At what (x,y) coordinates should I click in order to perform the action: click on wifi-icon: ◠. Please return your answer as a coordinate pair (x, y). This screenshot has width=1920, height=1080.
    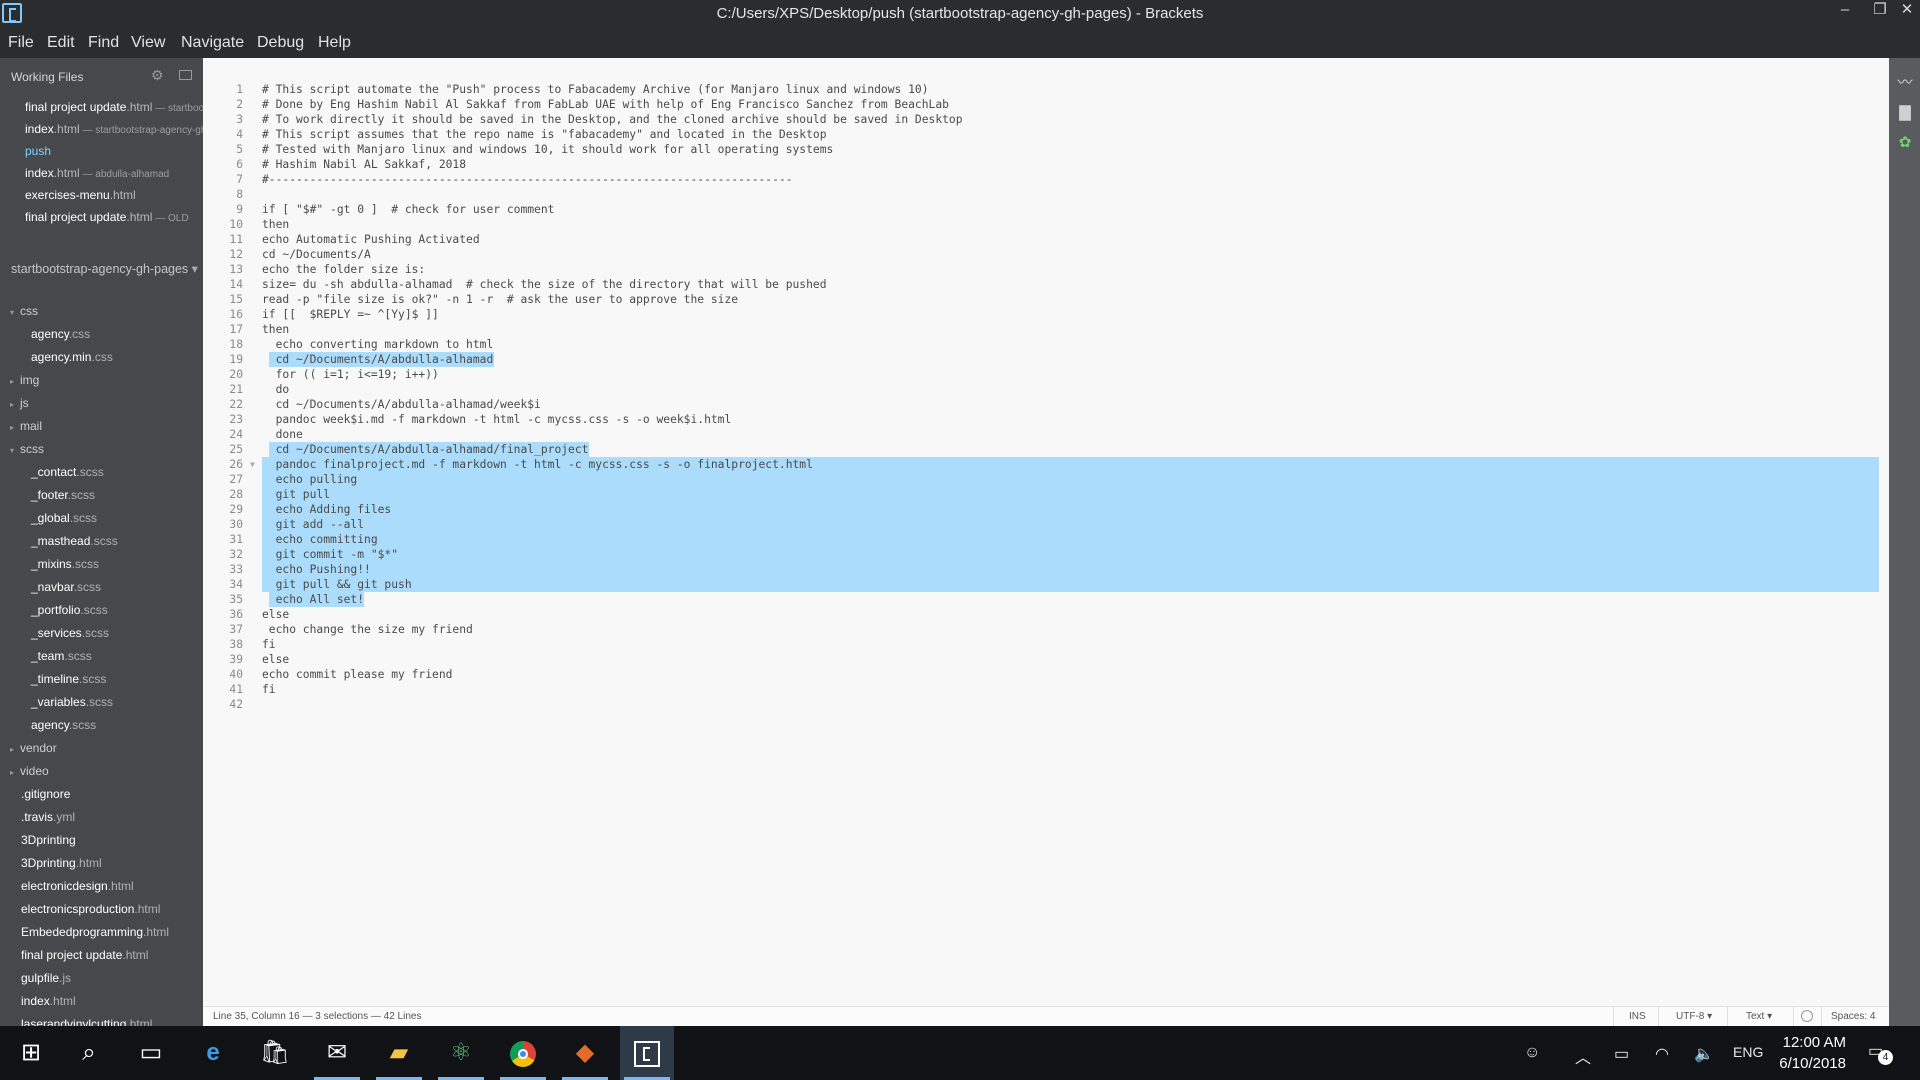
    Looking at the image, I should click on (1662, 1054).